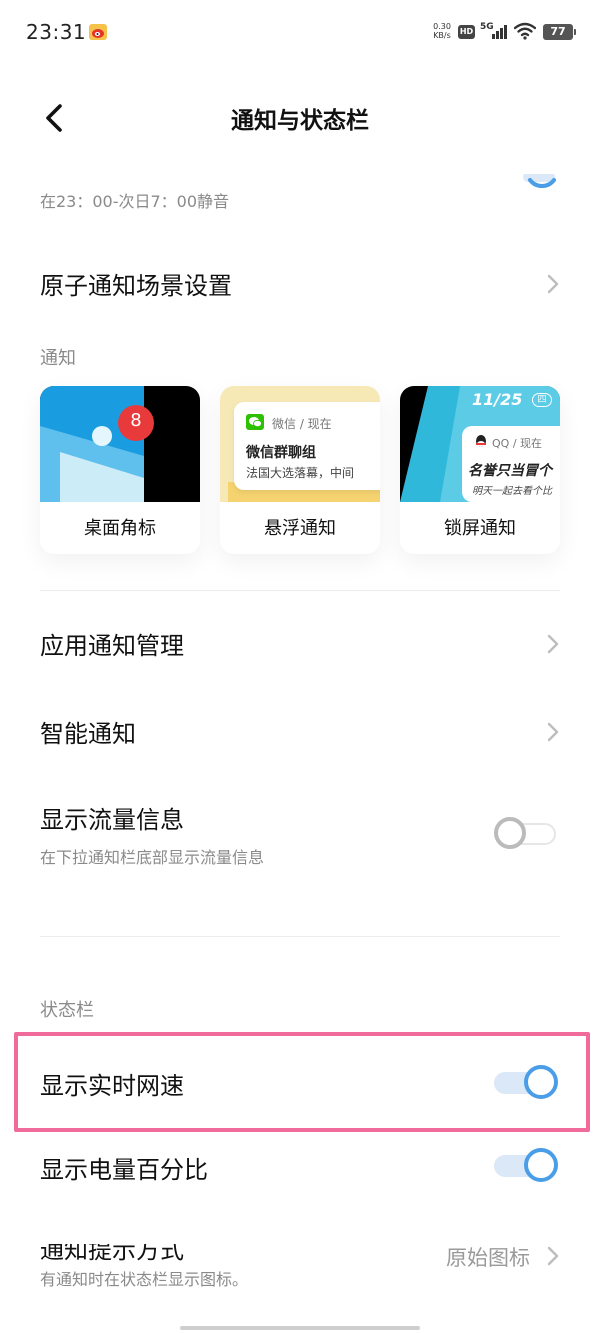 The height and width of the screenshot is (1333, 600). What do you see at coordinates (481, 441) in the screenshot?
I see `qq-icon` at bounding box center [481, 441].